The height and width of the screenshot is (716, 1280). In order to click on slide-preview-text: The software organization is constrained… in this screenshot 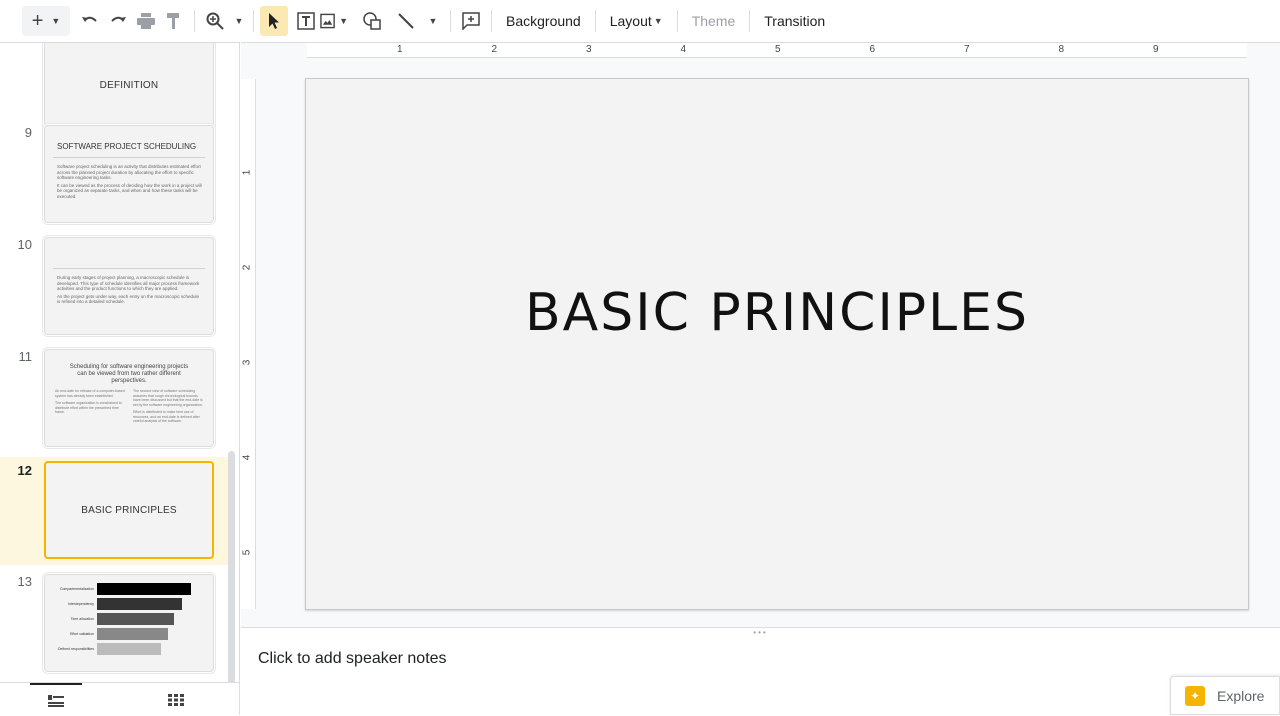, I will do `click(88, 407)`.